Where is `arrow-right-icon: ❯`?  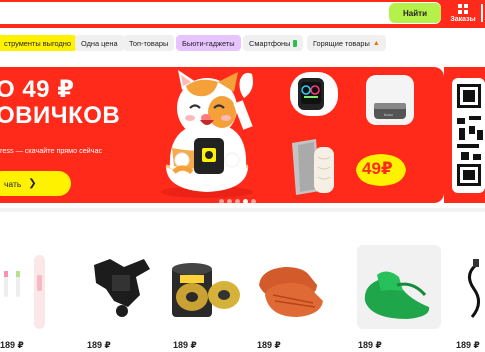 arrow-right-icon: ❯ is located at coordinates (32, 183).